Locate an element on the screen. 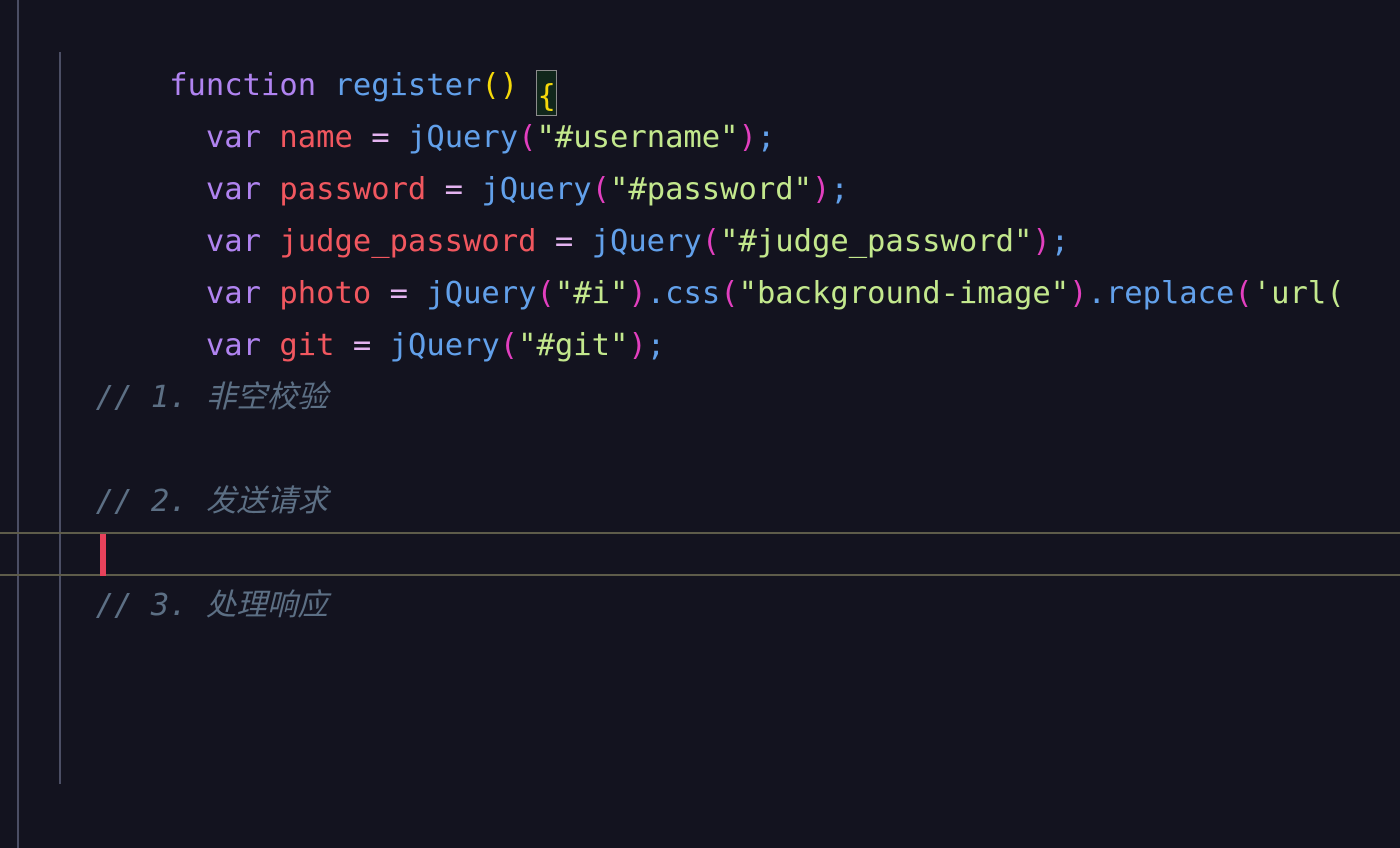 Image resolution: width=1400 pixels, height=848 pixels. code-line-6: var git = jQuery("#git"); is located at coordinates (700, 315).